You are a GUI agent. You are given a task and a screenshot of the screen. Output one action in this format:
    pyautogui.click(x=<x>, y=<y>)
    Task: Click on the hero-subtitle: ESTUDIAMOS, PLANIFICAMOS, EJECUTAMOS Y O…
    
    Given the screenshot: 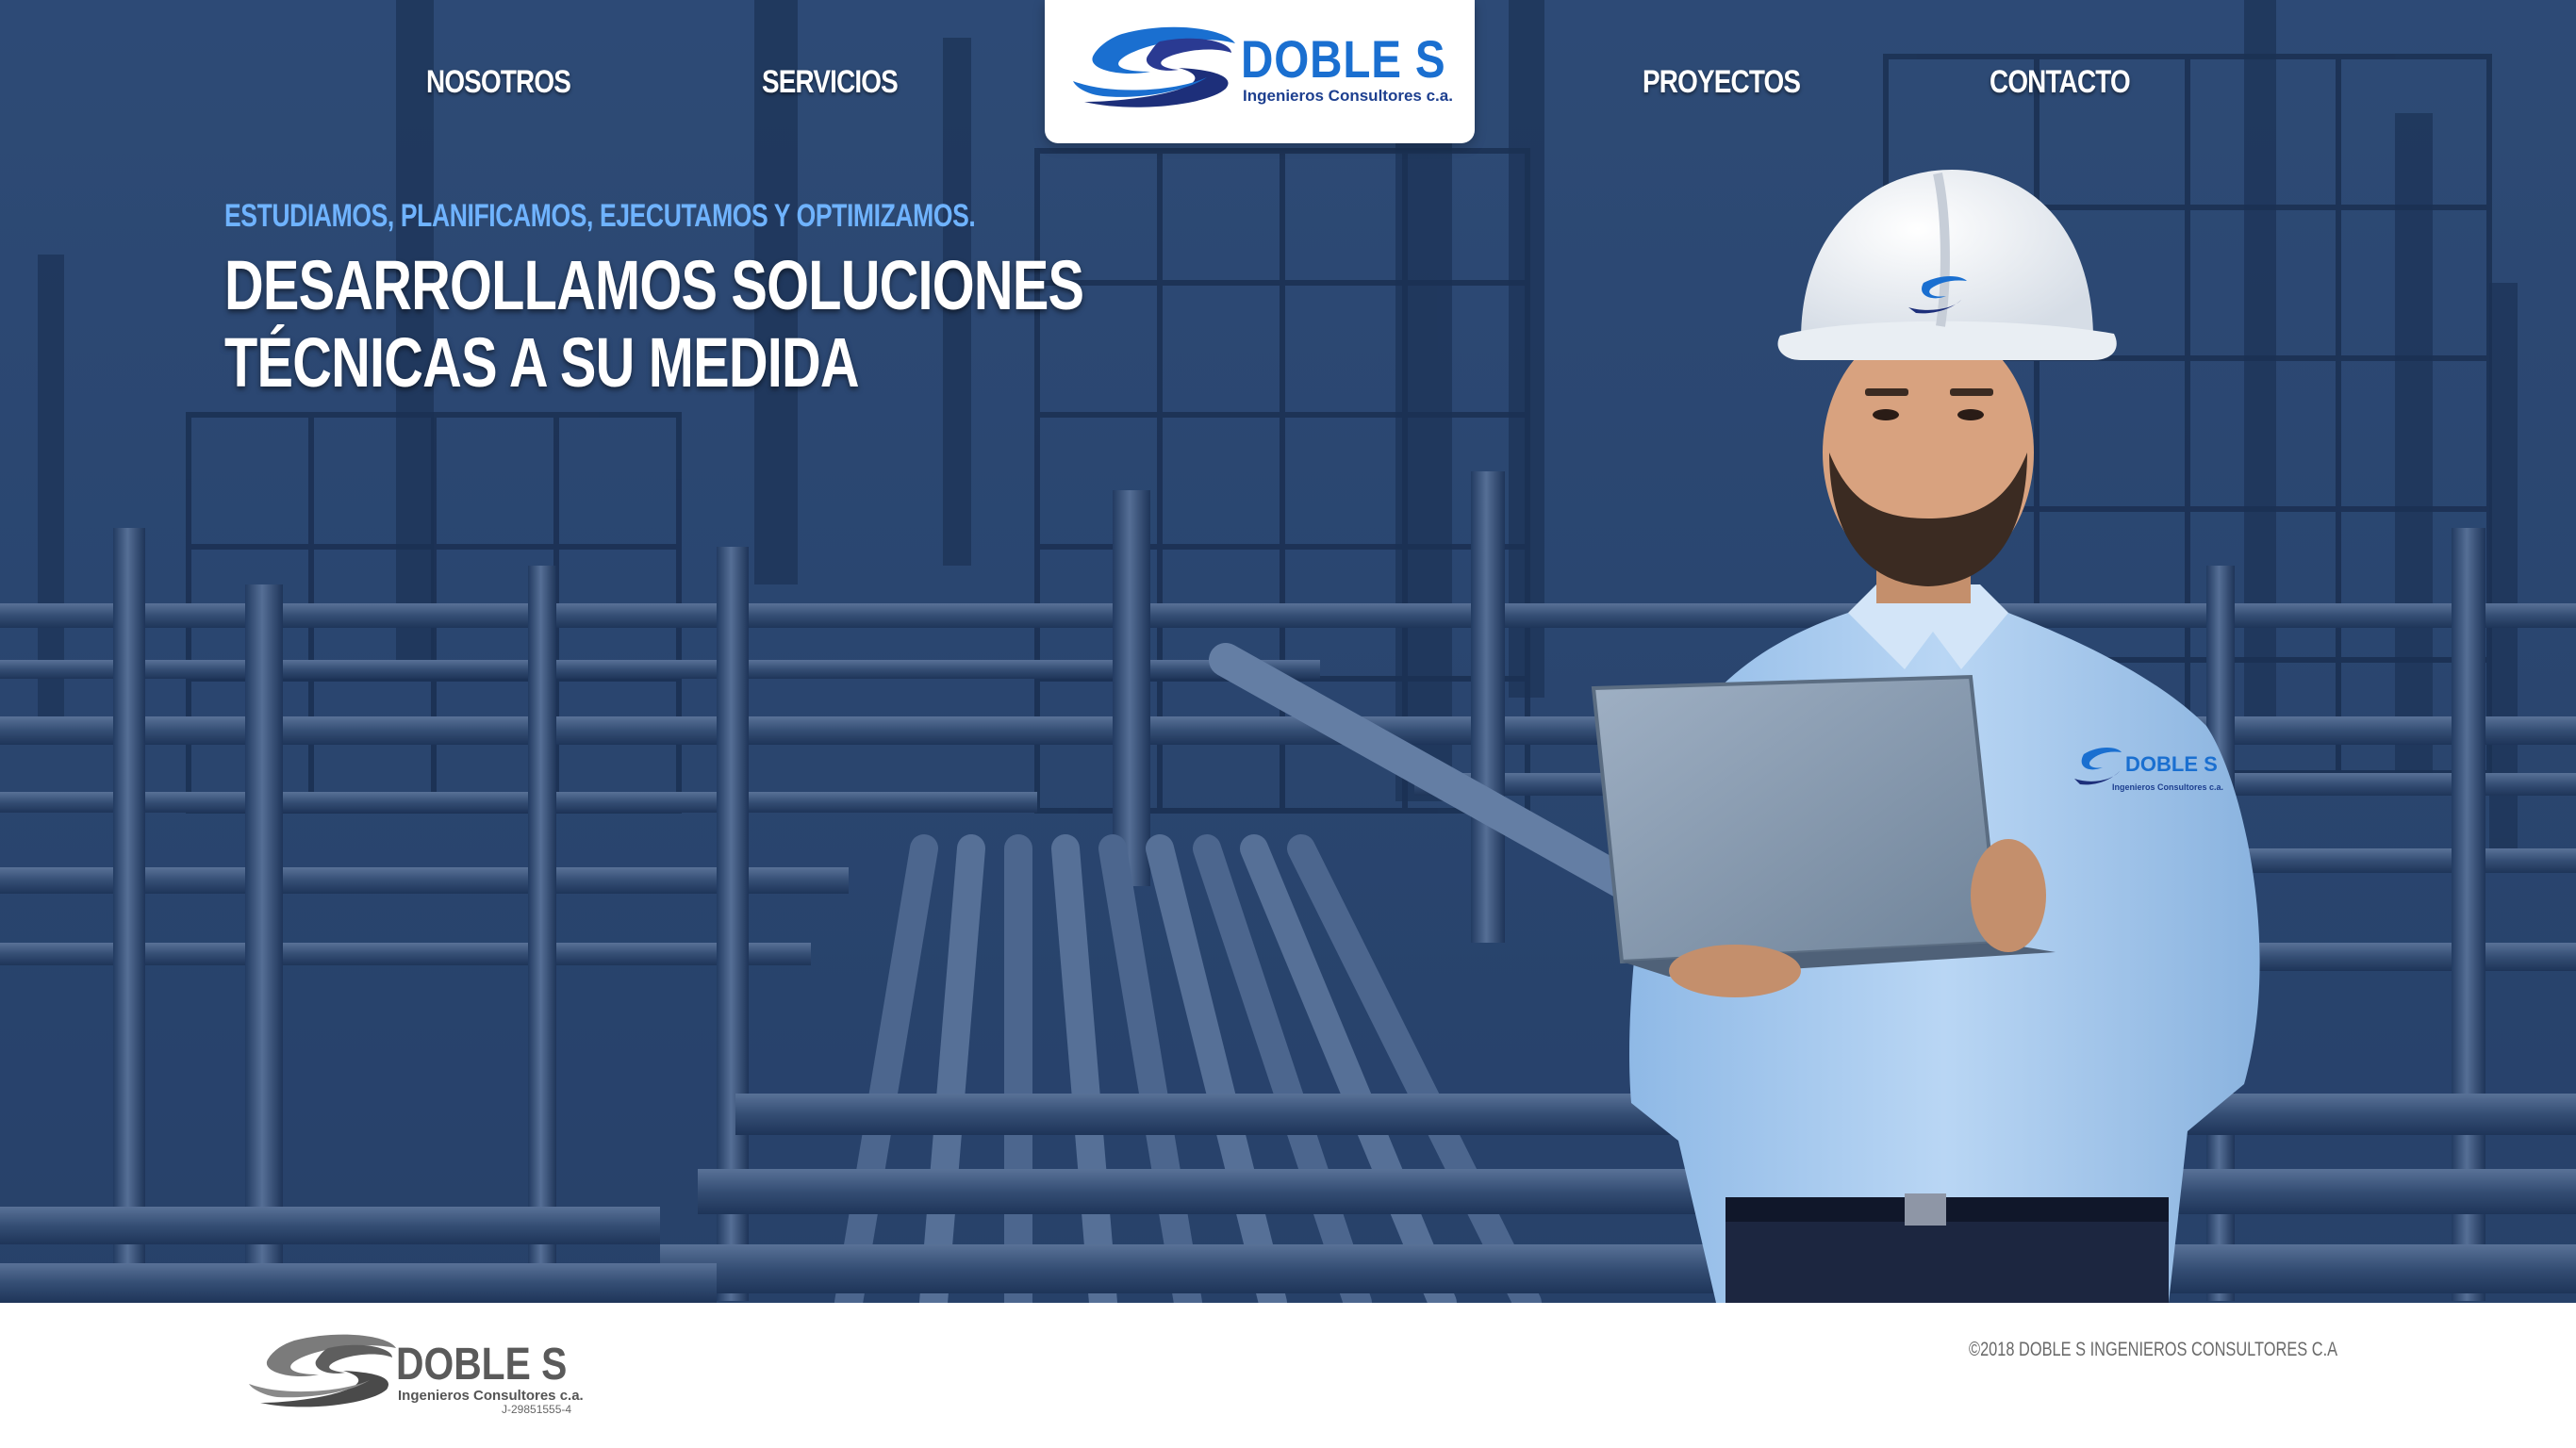 What is the action you would take?
    pyautogui.click(x=600, y=216)
    